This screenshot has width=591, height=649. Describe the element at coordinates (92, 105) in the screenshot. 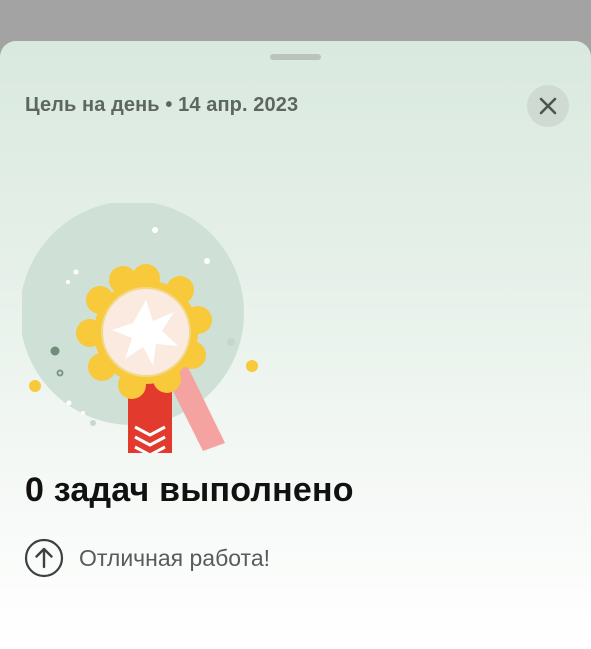

I see `goal-label: Цель на день` at that location.